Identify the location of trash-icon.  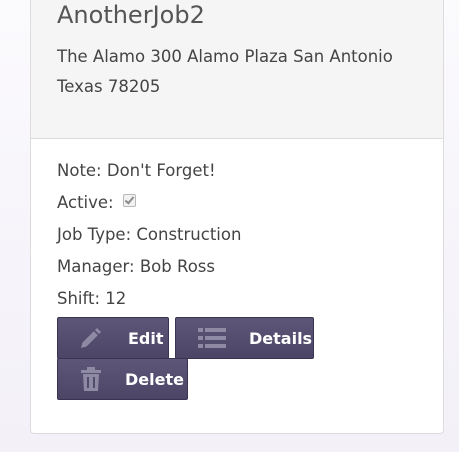
(91, 381).